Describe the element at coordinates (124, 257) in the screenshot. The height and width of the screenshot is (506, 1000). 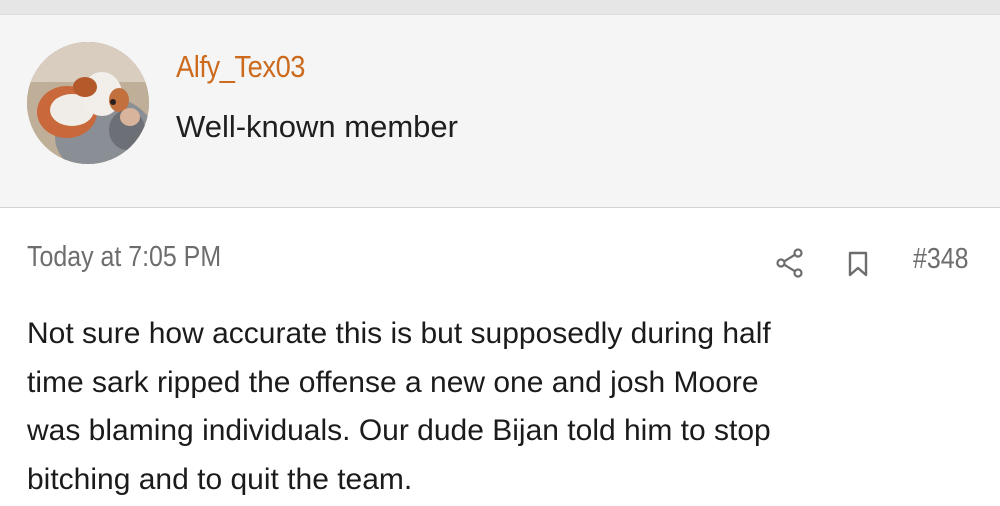
I see `post-timestamp: Today at 7:05 PM` at that location.